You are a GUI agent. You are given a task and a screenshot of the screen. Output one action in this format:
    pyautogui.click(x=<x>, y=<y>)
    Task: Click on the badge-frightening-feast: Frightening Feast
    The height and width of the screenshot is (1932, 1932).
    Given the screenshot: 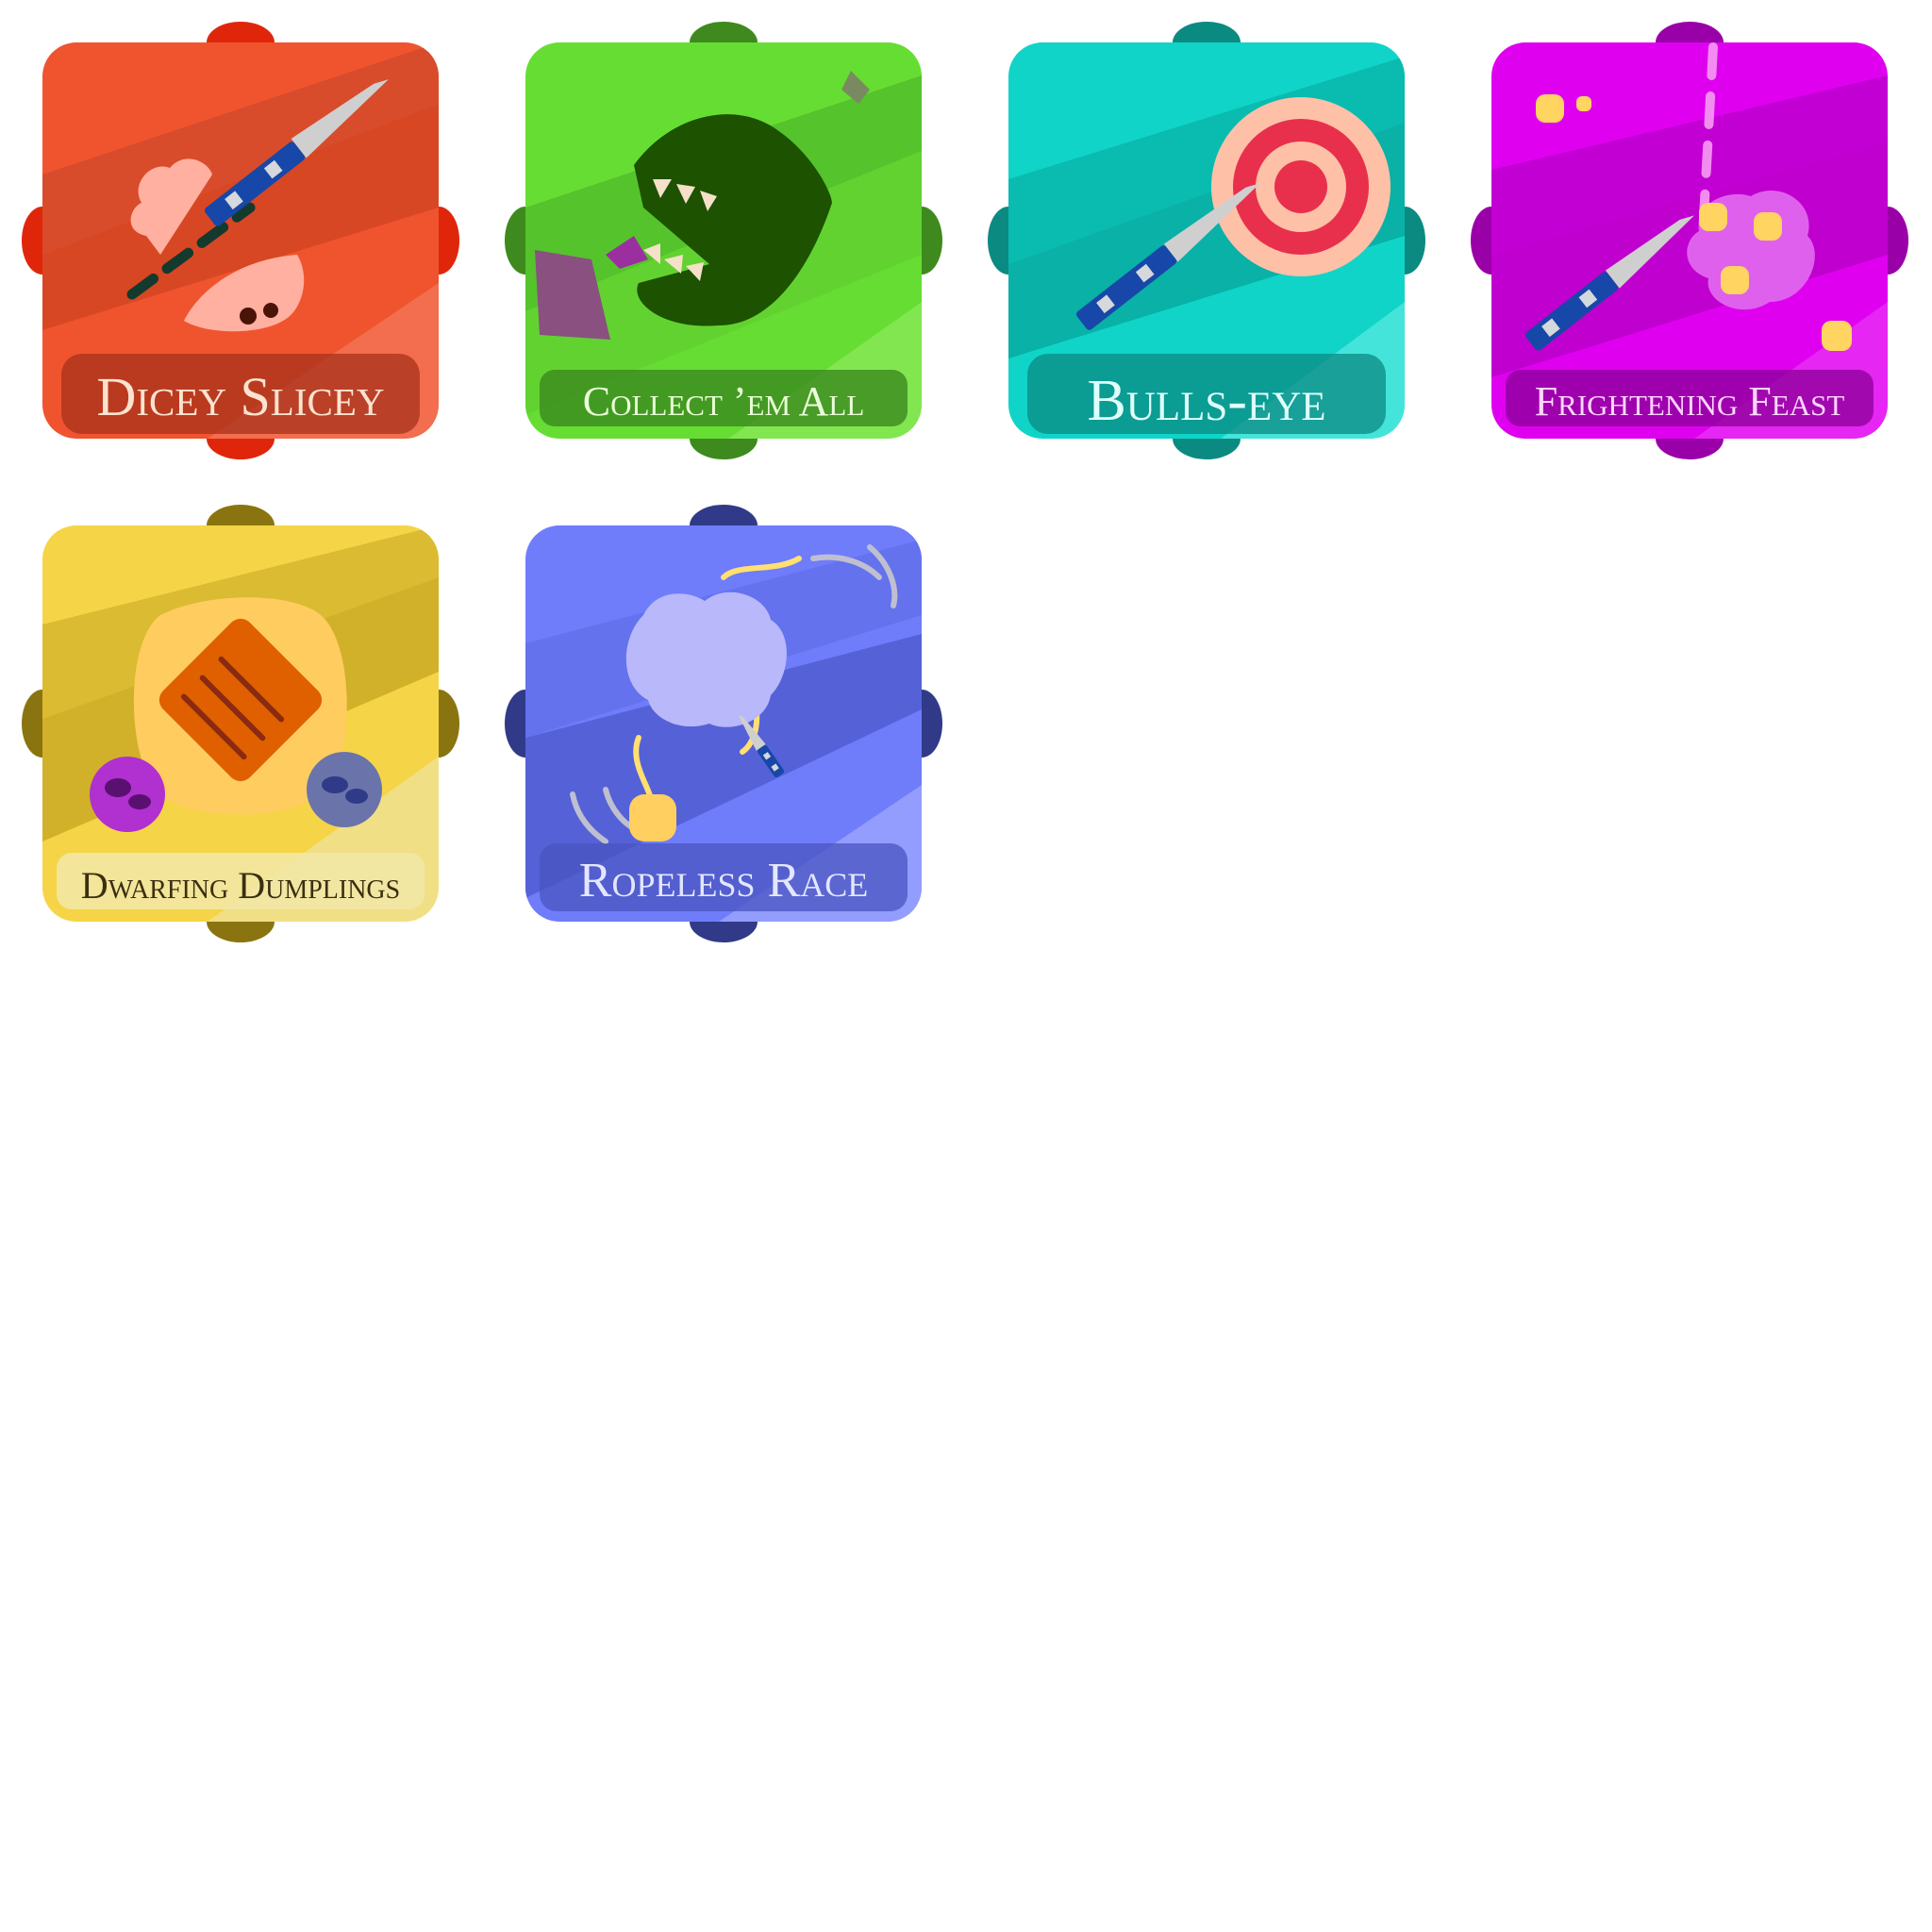 What is the action you would take?
    pyautogui.click(x=1689, y=240)
    